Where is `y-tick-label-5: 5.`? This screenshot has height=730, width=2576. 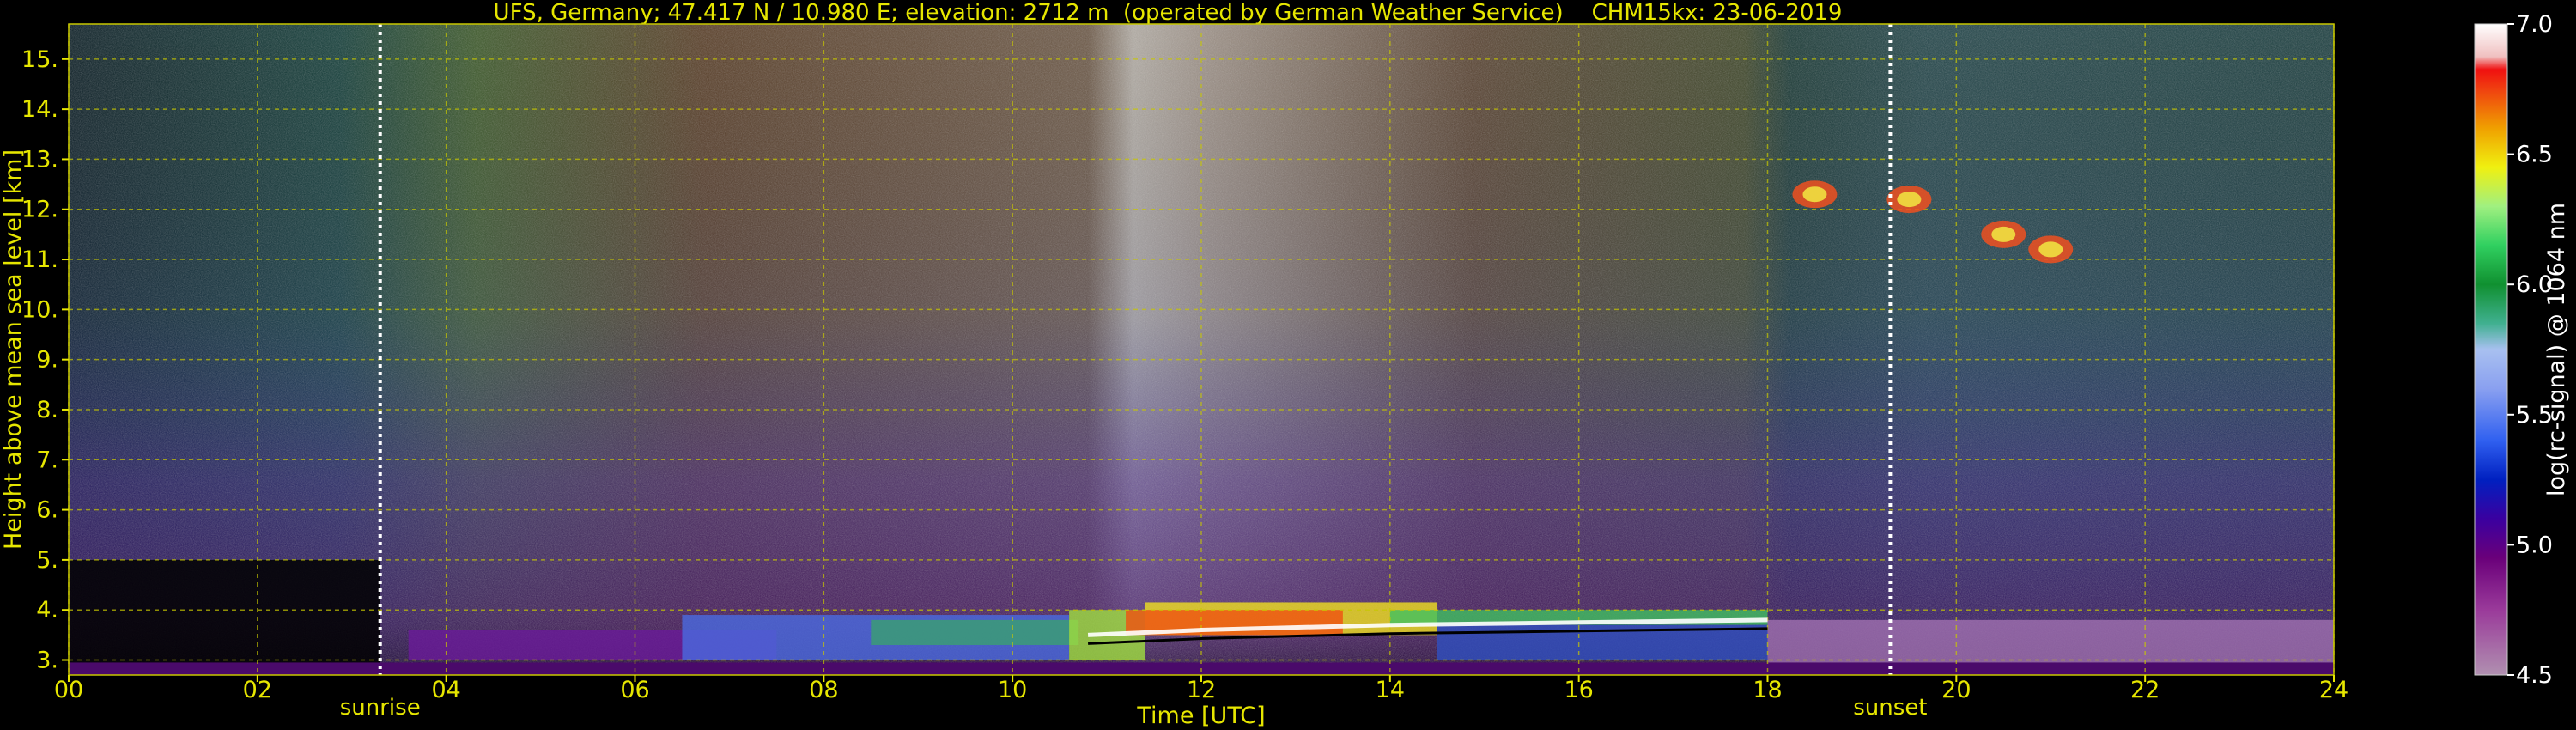
y-tick-label-5: 5. is located at coordinates (47, 560).